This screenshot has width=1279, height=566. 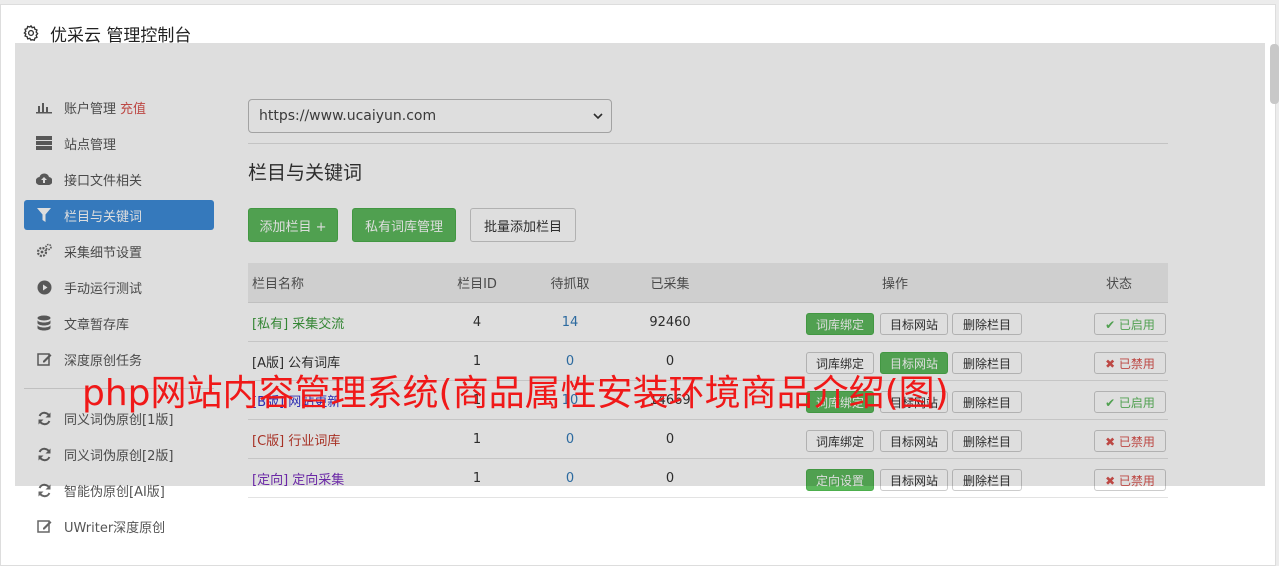 What do you see at coordinates (133, 107) in the screenshot?
I see `recharge-link: 充值` at bounding box center [133, 107].